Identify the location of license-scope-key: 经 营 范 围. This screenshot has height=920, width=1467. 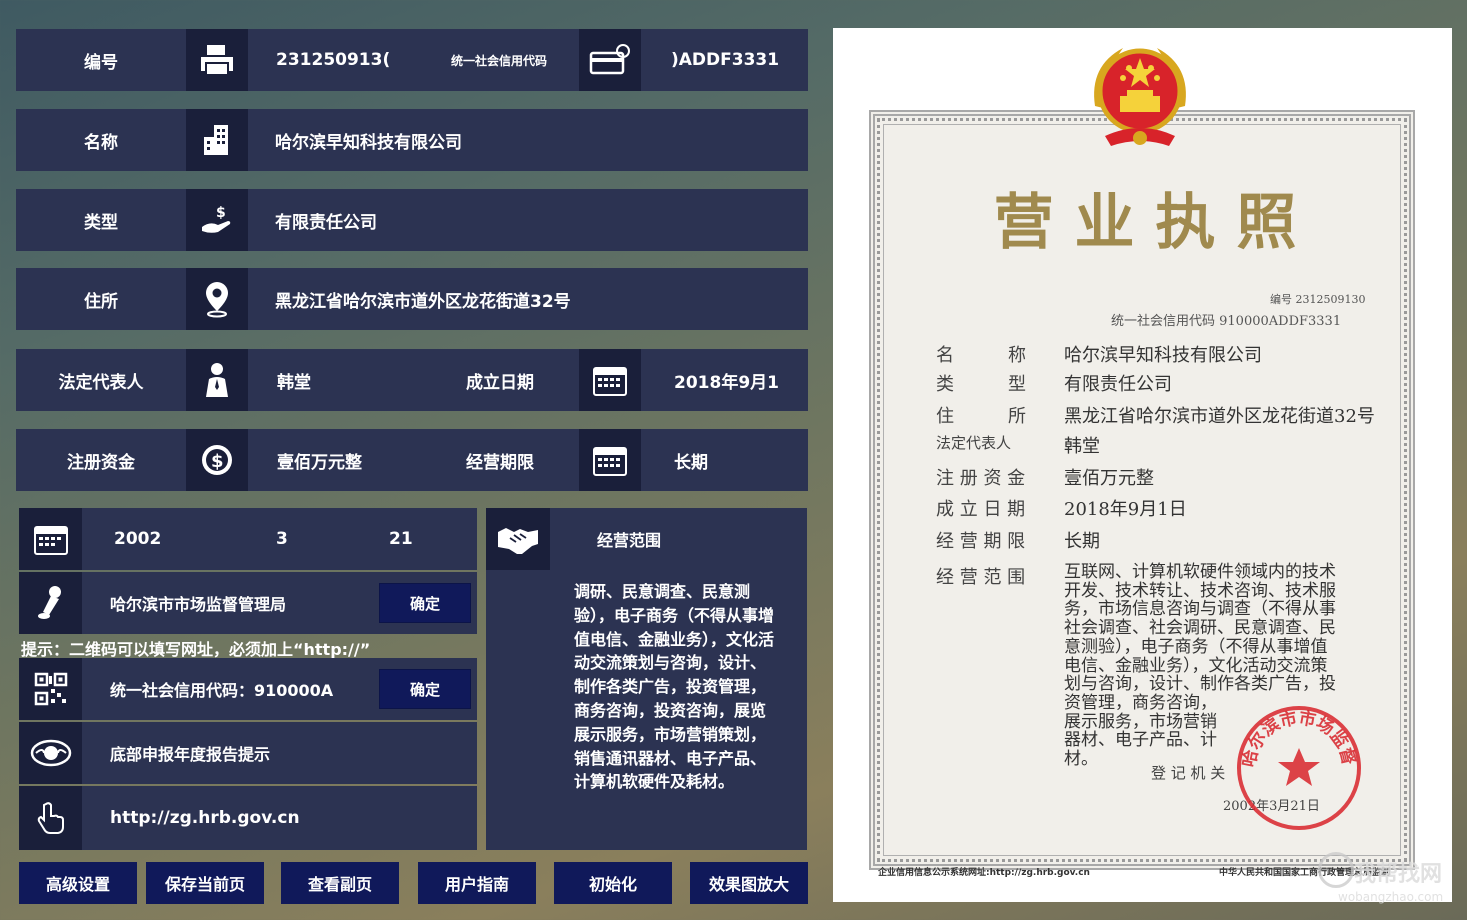
(981, 577).